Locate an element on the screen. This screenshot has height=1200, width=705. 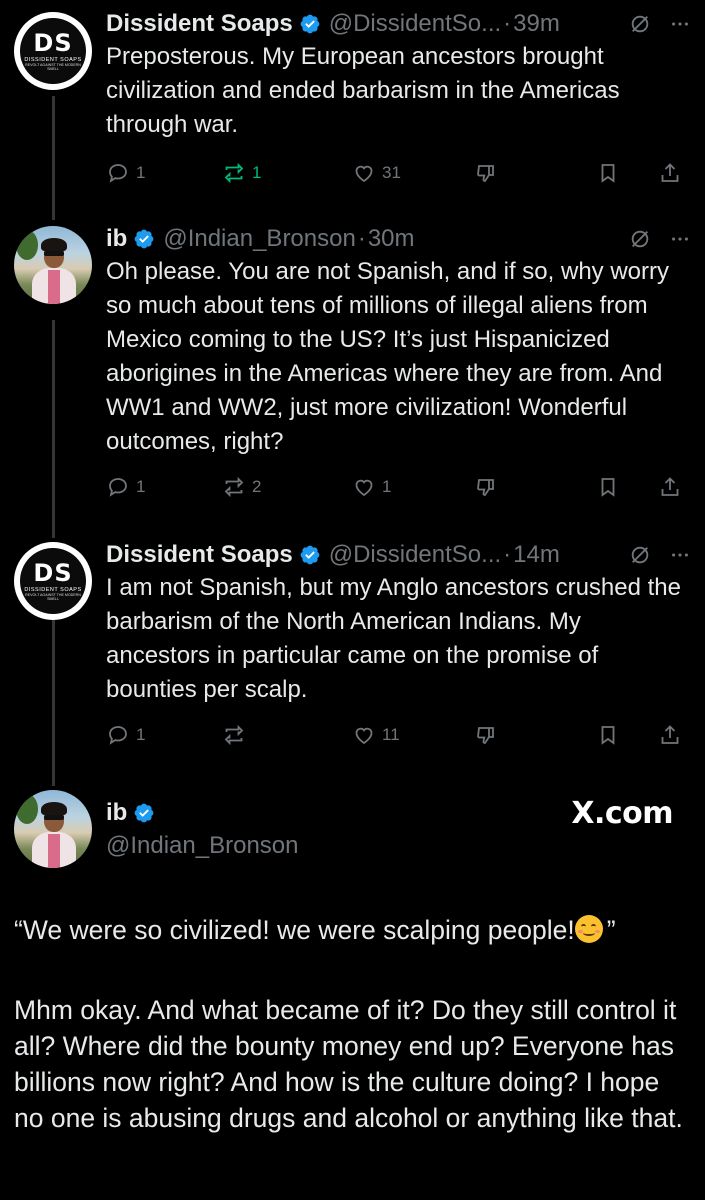
x-com-watermark: X.com is located at coordinates (622, 813).